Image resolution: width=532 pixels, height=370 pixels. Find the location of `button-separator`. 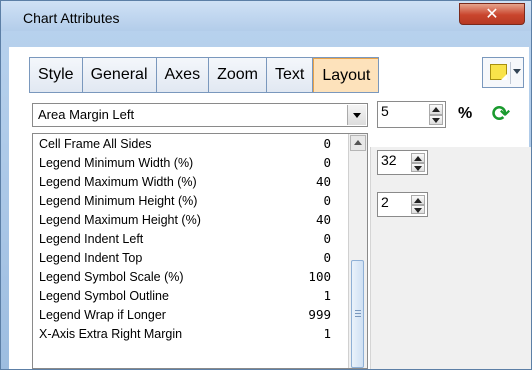

button-separator is located at coordinates (510, 73).